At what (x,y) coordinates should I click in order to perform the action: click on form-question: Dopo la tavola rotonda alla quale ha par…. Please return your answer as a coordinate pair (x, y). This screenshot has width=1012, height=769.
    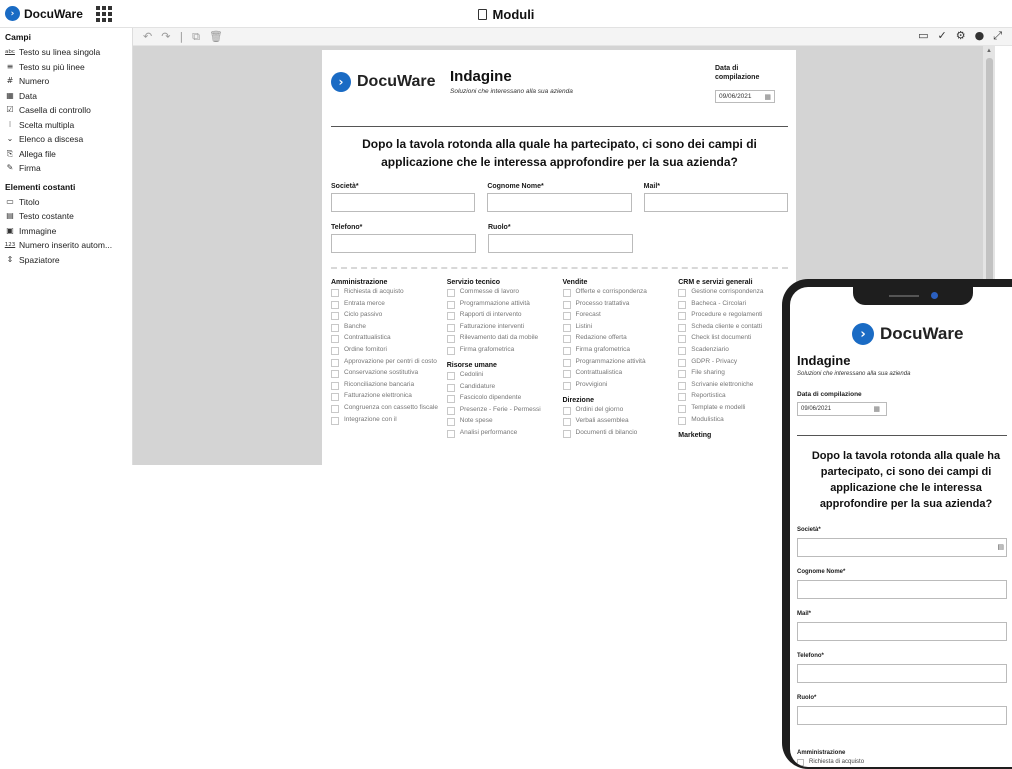
    Looking at the image, I should click on (559, 149).